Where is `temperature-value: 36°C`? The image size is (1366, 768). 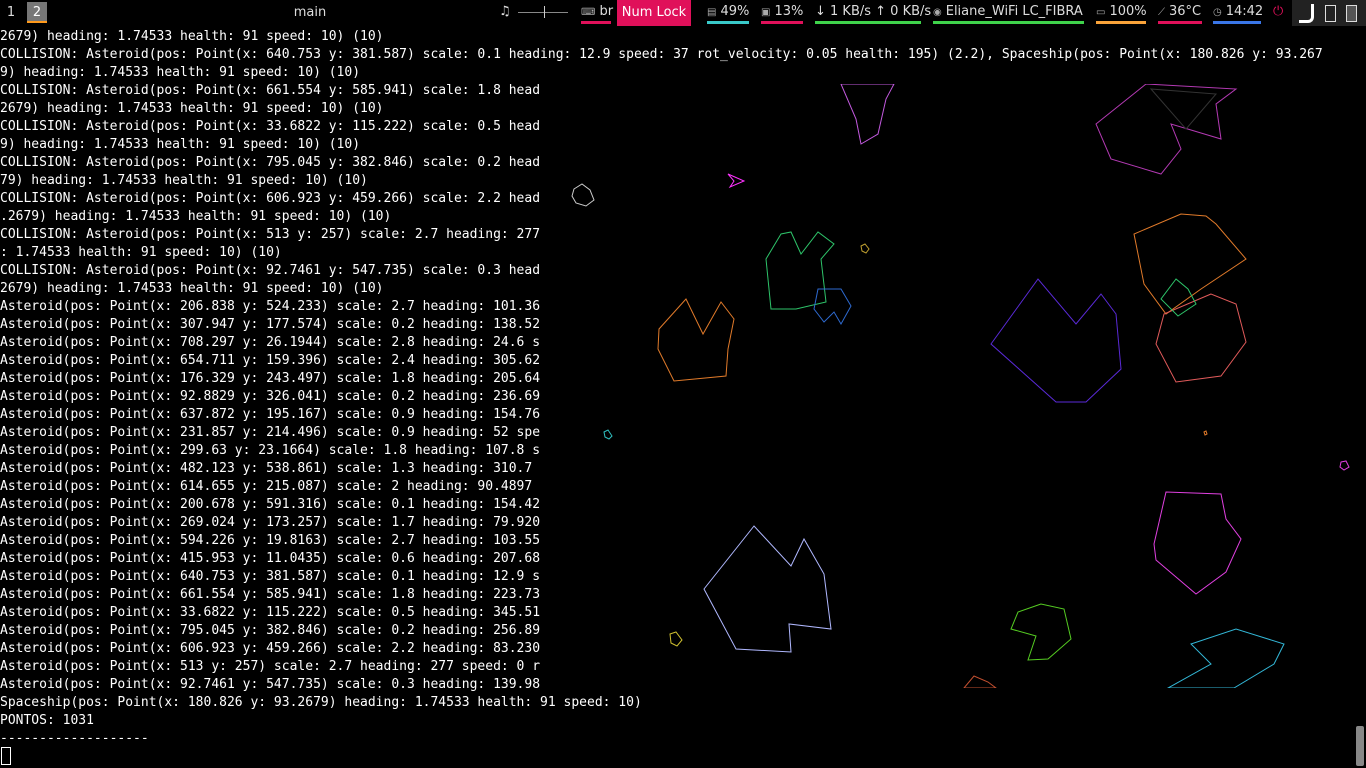
temperature-value: 36°C is located at coordinates (1185, 11).